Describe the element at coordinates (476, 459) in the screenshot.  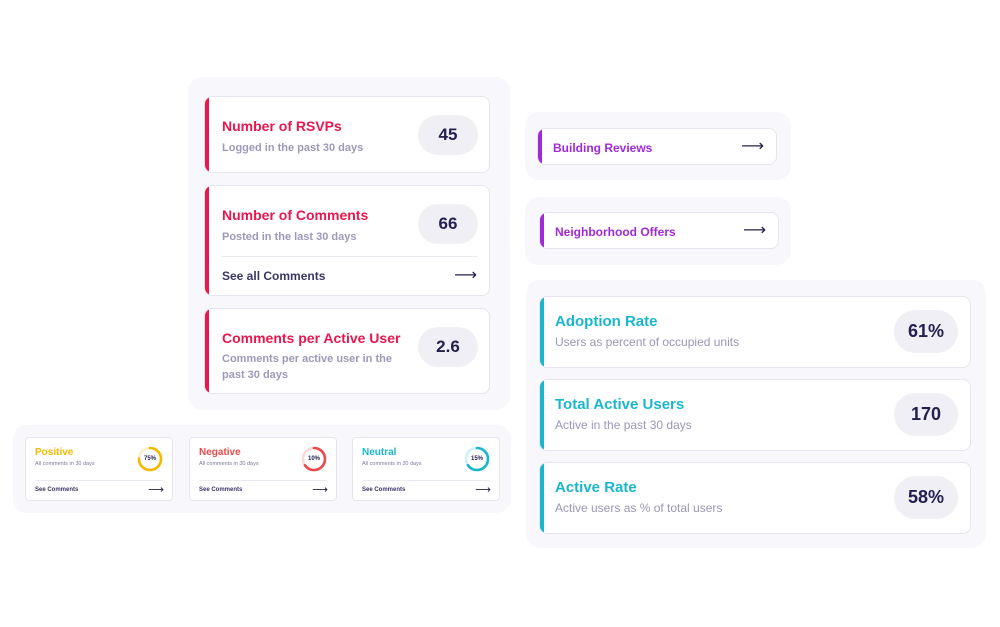
I see `sentiment-percent: 15%` at that location.